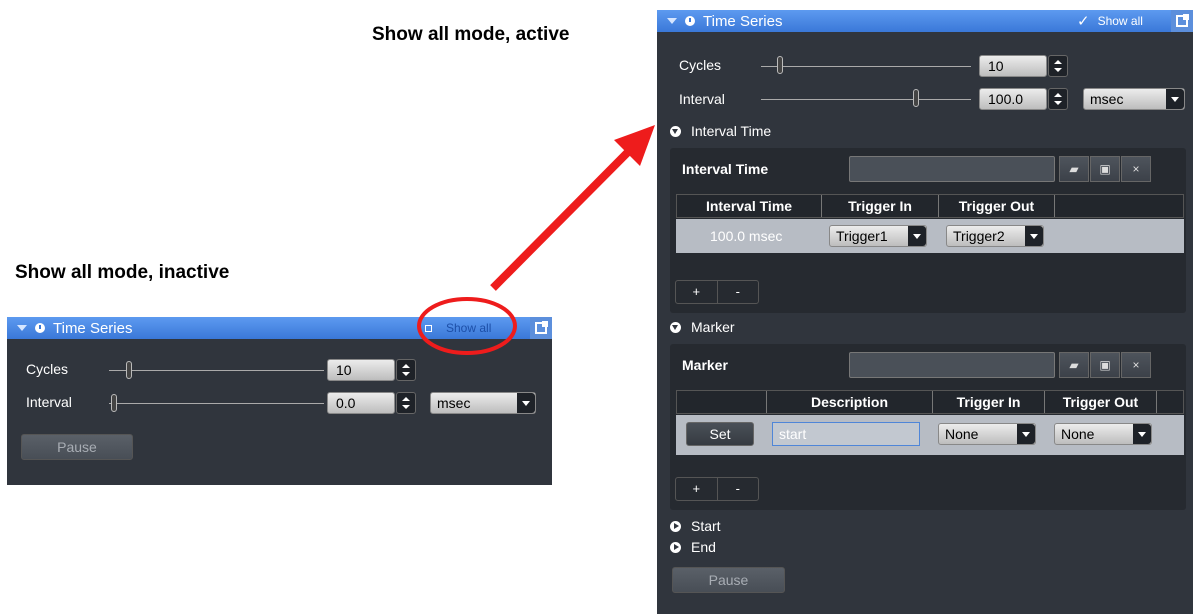  What do you see at coordinates (743, 21) in the screenshot?
I see `panel-title: Time Series` at bounding box center [743, 21].